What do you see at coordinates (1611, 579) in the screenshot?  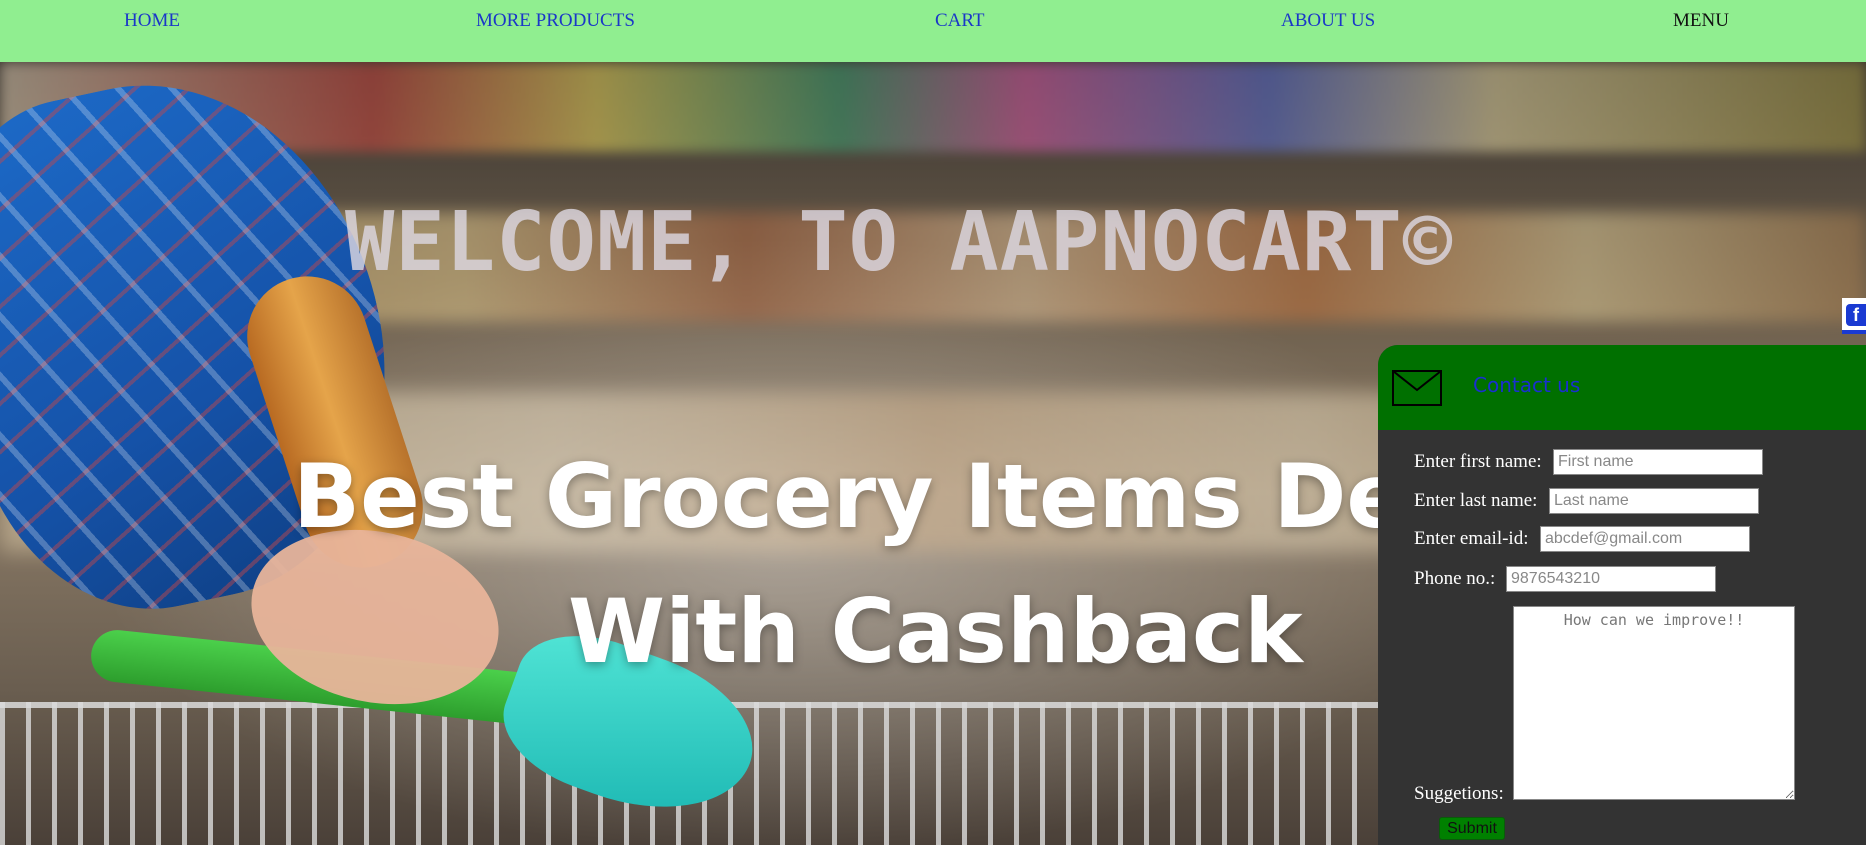 I see `phone-input` at bounding box center [1611, 579].